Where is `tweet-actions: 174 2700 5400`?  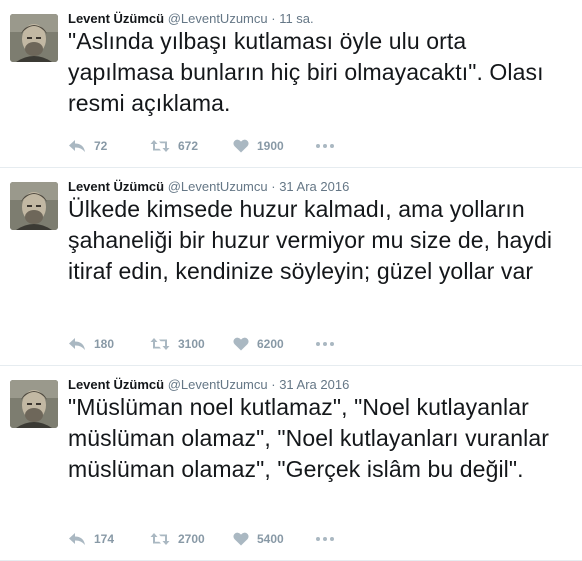
tweet-actions: 174 2700 5400 is located at coordinates (201, 539).